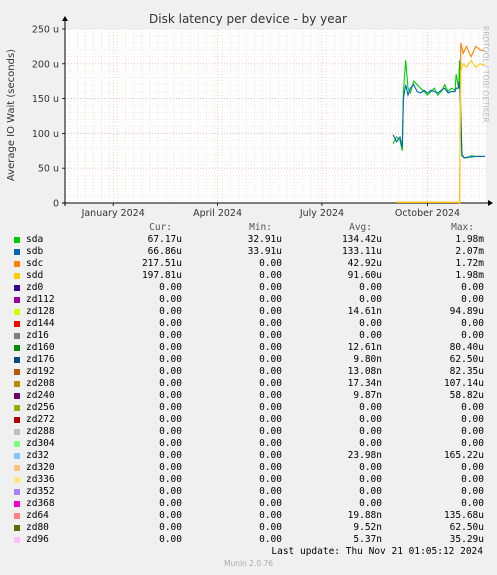 The width and height of the screenshot is (497, 575). I want to click on legend-name: zd128, so click(40, 311).